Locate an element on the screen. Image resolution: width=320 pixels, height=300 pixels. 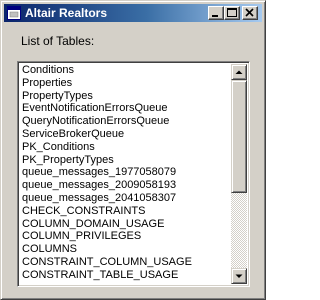
table-list-item: Properties is located at coordinates (125, 83).